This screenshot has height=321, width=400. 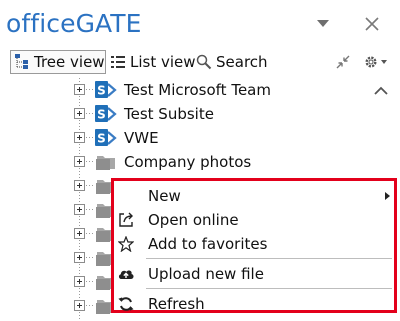 I want to click on close-icon, so click(x=372, y=24).